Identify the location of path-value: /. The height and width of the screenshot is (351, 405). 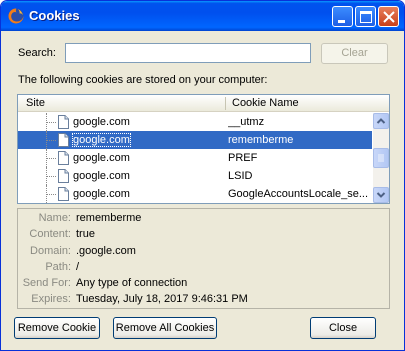
(78, 267).